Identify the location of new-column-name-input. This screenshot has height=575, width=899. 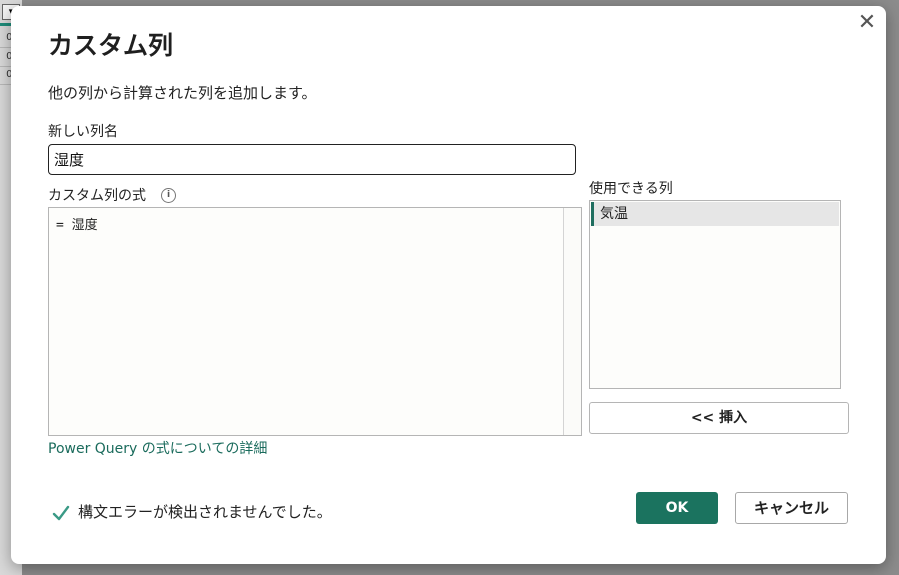
(312, 159).